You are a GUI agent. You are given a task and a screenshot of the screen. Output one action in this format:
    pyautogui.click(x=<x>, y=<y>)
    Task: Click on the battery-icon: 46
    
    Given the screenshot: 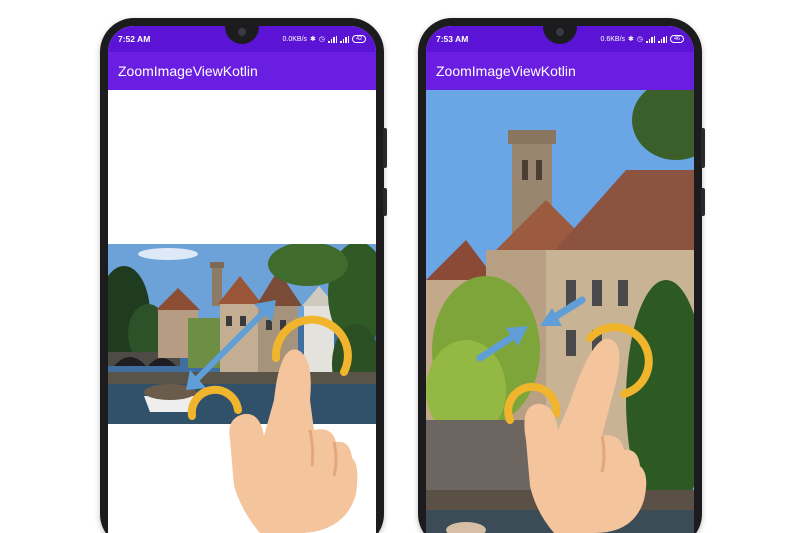 What is the action you would take?
    pyautogui.click(x=677, y=39)
    